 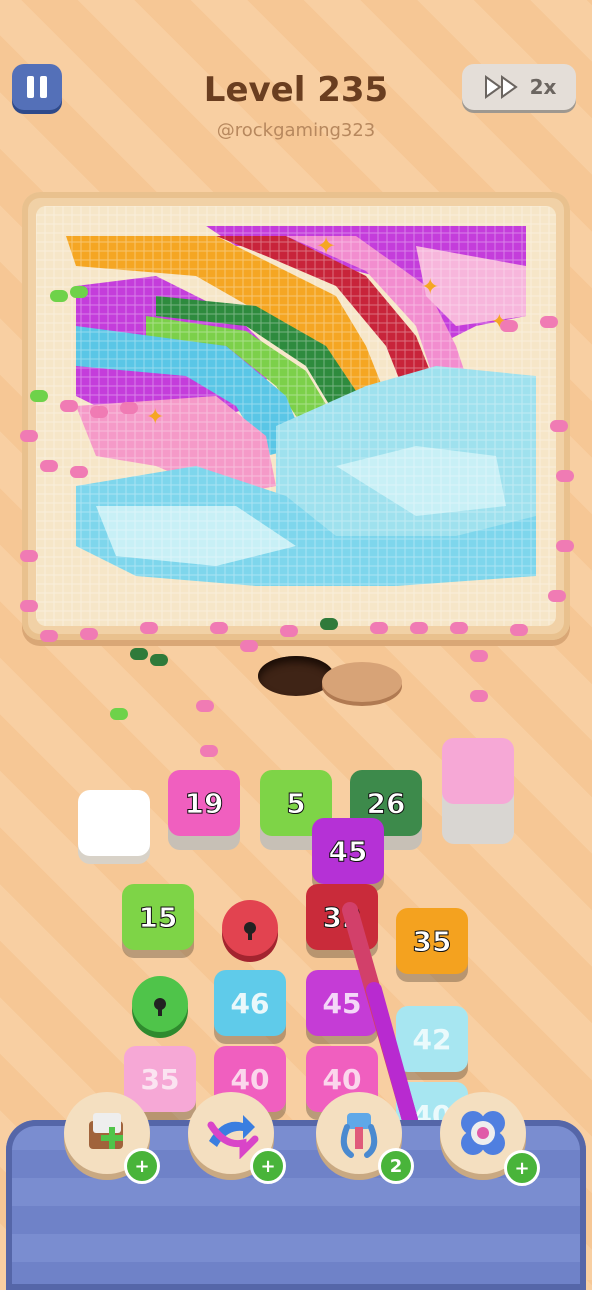 What do you see at coordinates (233, 1137) in the screenshot?
I see `shuffle-arrows-icon` at bounding box center [233, 1137].